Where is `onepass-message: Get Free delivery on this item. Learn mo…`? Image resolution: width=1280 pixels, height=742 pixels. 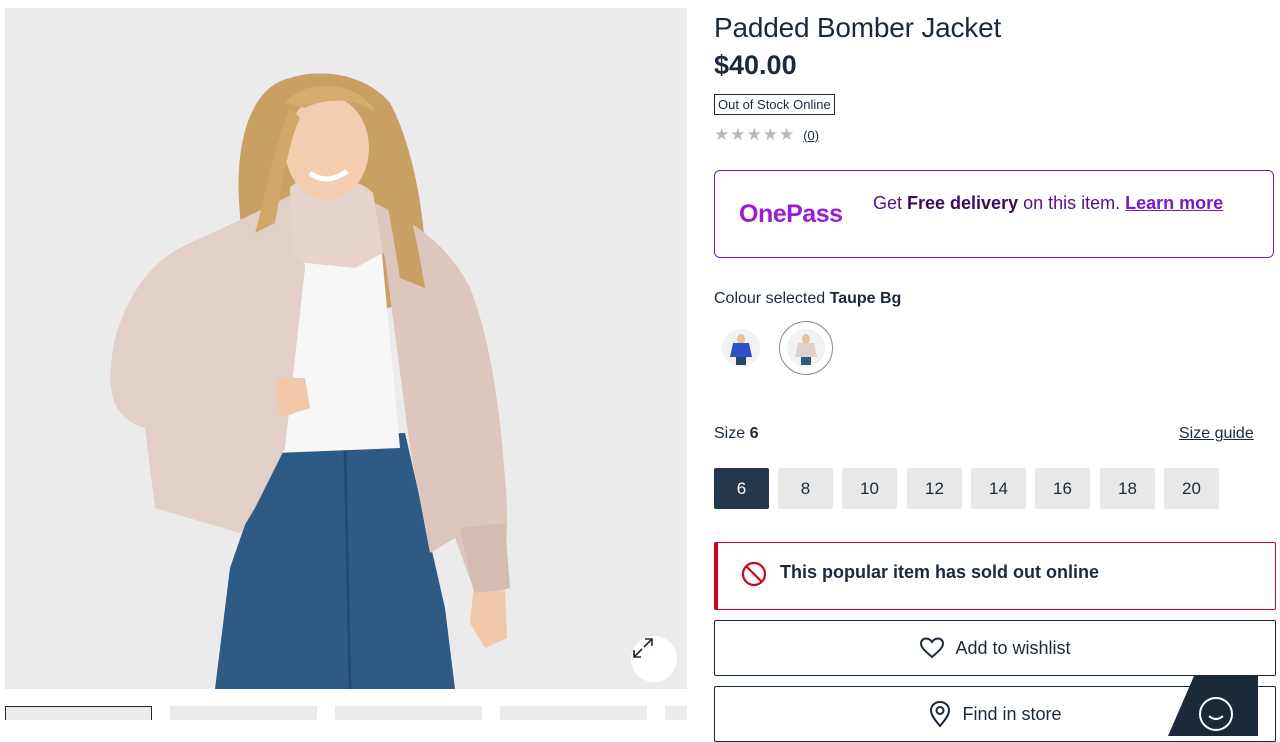
onepass-message: Get Free delivery on this item. Learn mo… is located at coordinates (1063, 203).